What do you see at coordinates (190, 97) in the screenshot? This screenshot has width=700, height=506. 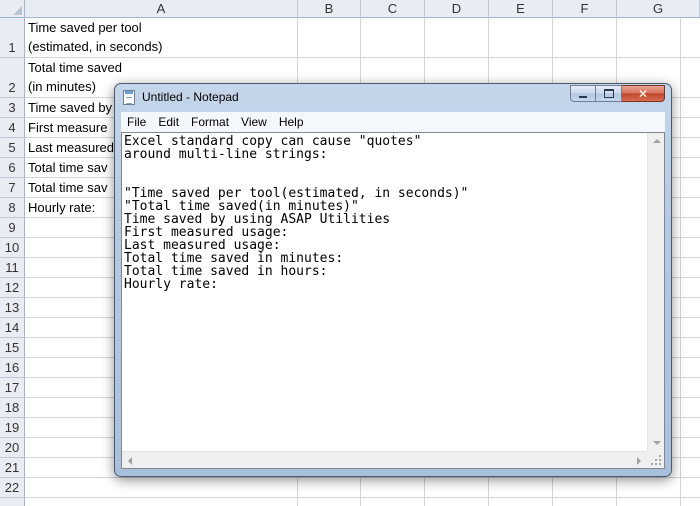 I see `window-title: Untitled - Notepad` at bounding box center [190, 97].